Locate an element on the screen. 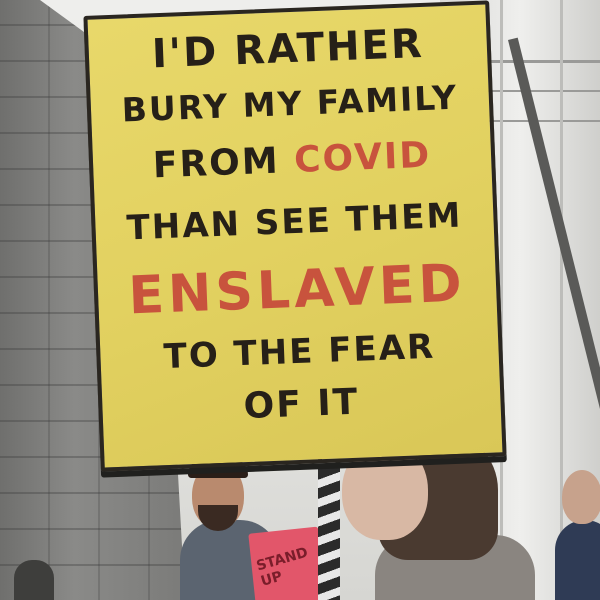  sign-line-3: FROM COVID is located at coordinates (291, 160).